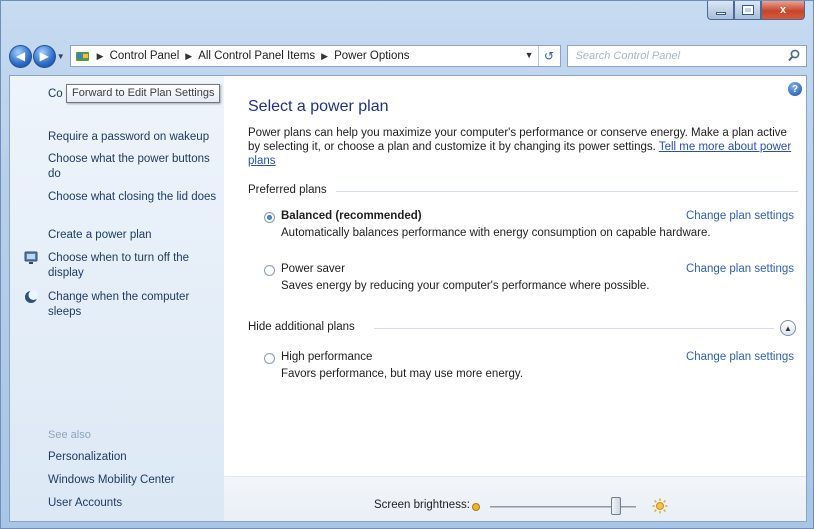  Describe the element at coordinates (69, 435) in the screenshot. I see `see-also-label: See also` at that location.